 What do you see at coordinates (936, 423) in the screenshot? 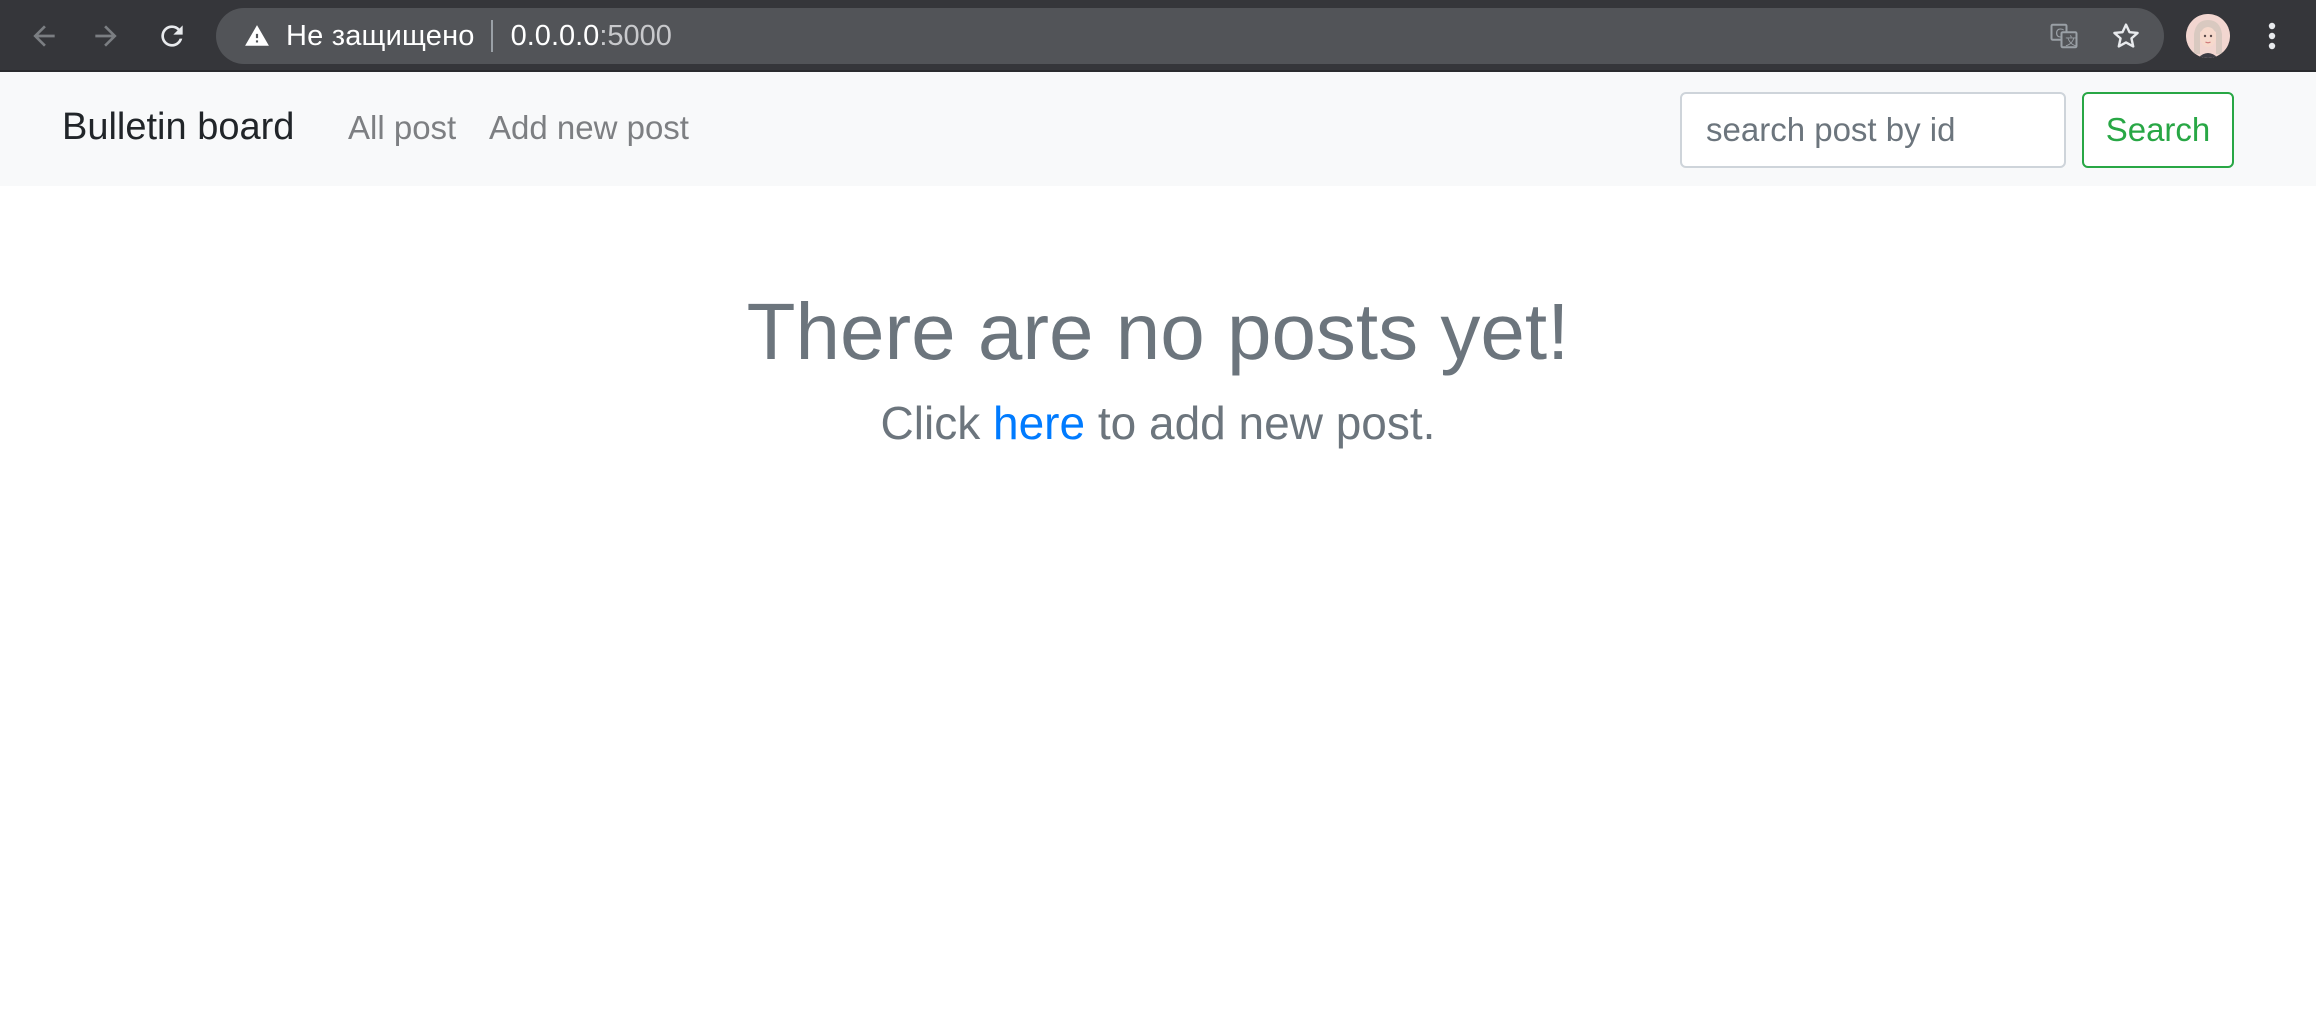
I see `message-prefix: Click` at bounding box center [936, 423].